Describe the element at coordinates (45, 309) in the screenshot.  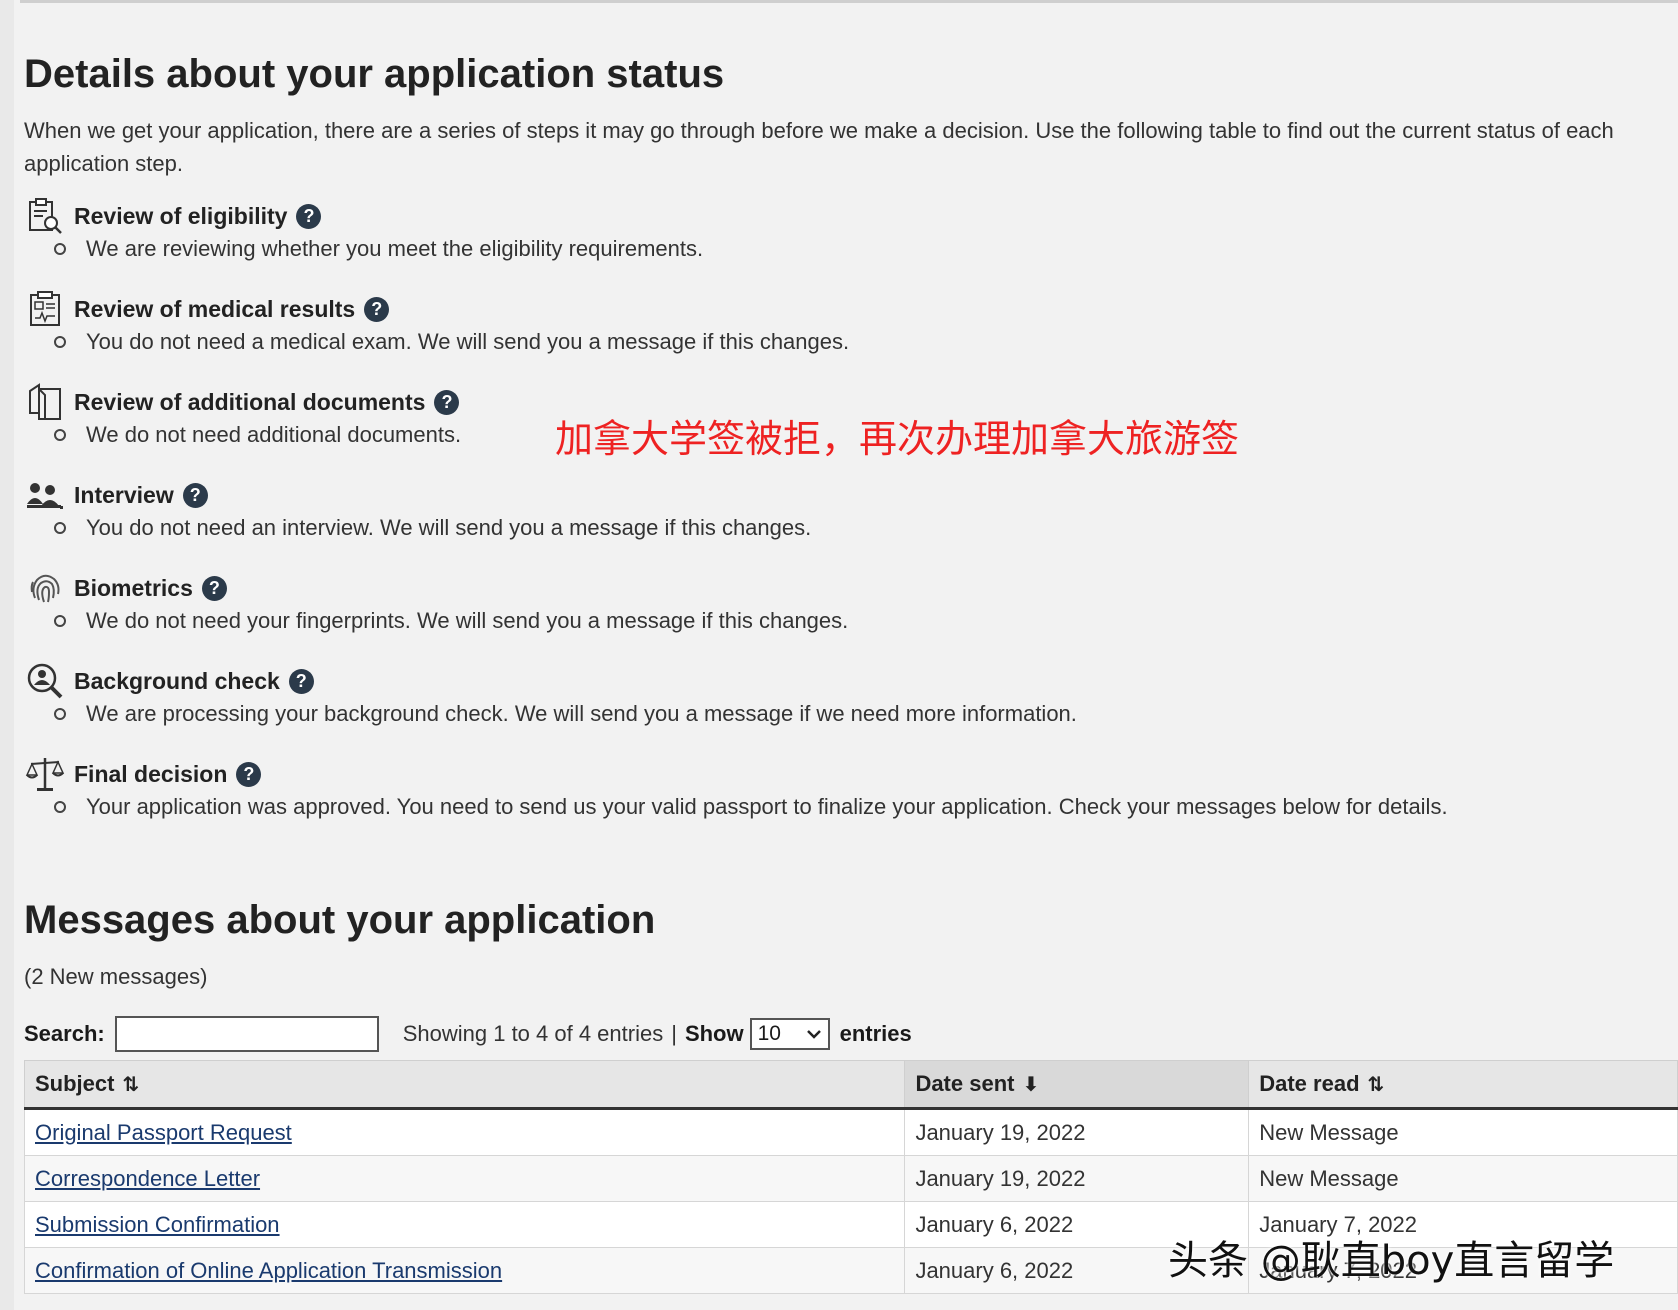
I see `medical-report-icon` at that location.